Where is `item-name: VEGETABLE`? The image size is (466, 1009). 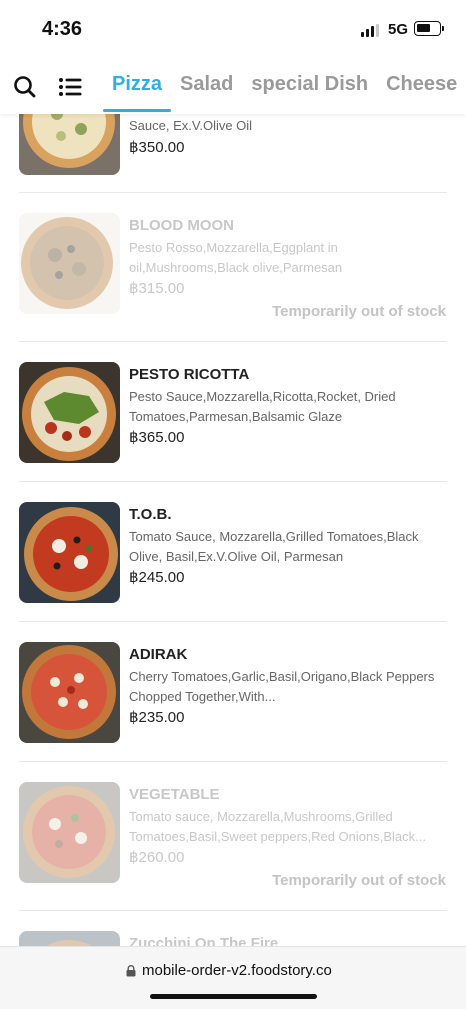 item-name: VEGETABLE is located at coordinates (174, 794).